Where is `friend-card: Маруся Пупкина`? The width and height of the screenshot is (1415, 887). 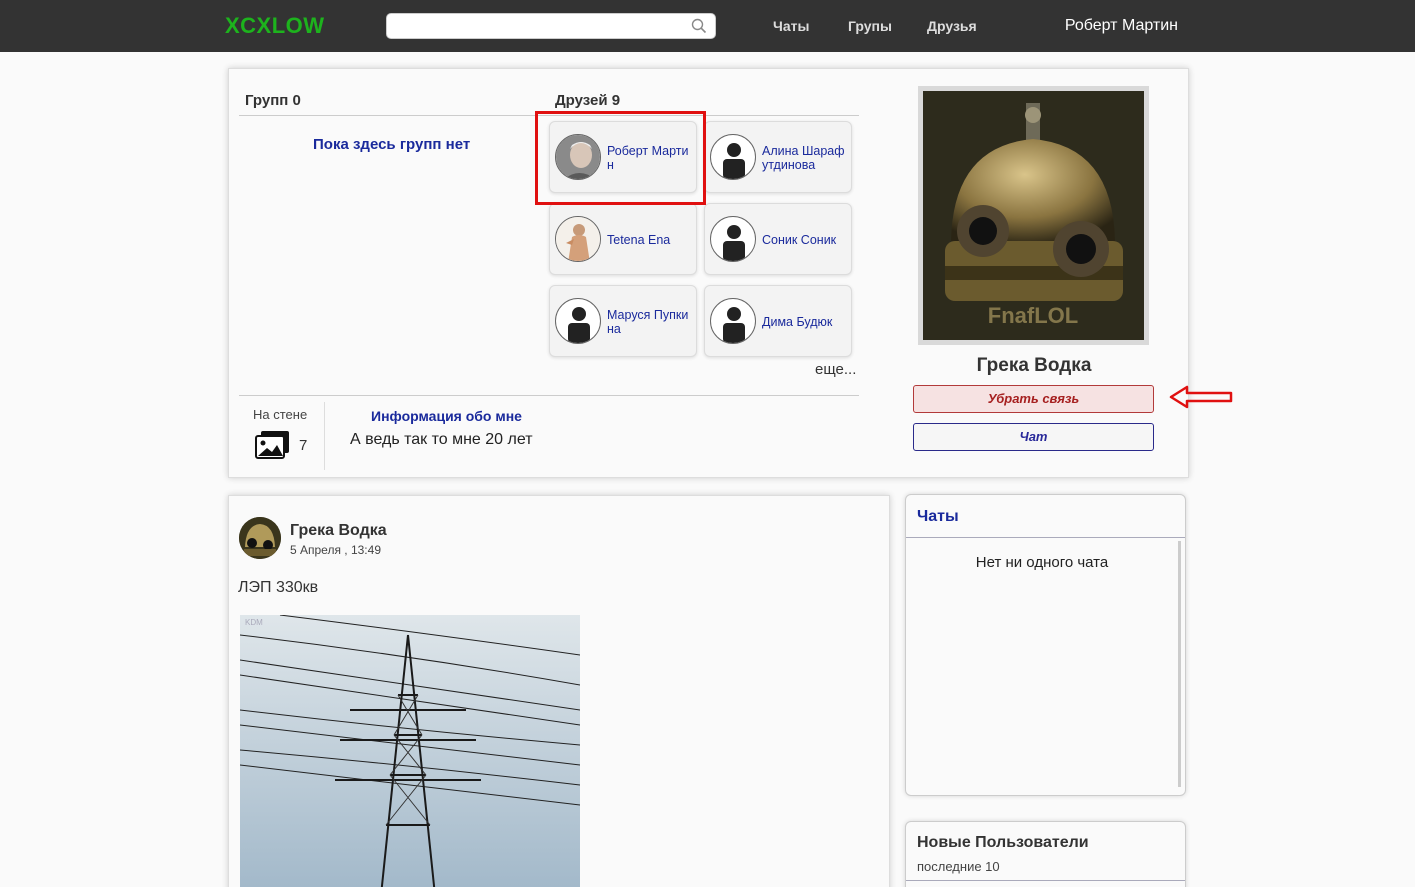 friend-card: Маруся Пупкина is located at coordinates (623, 321).